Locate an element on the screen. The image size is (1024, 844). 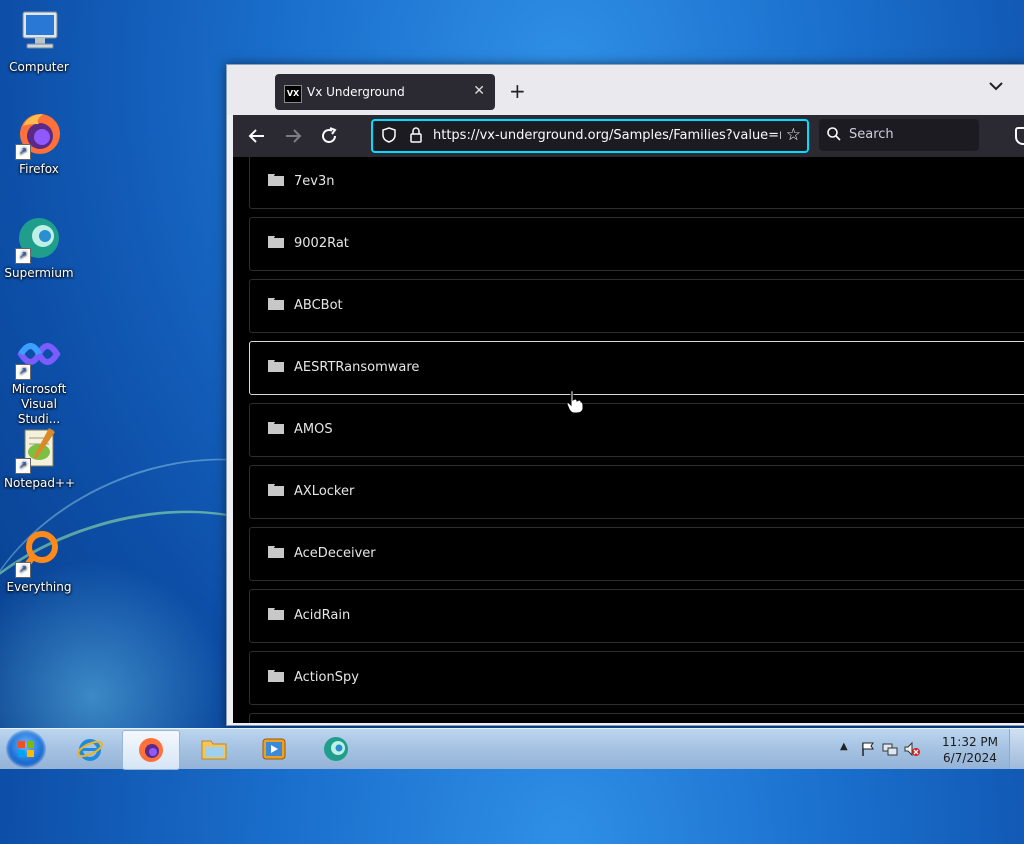
tracking-protection-shield-icon is located at coordinates (389, 135).